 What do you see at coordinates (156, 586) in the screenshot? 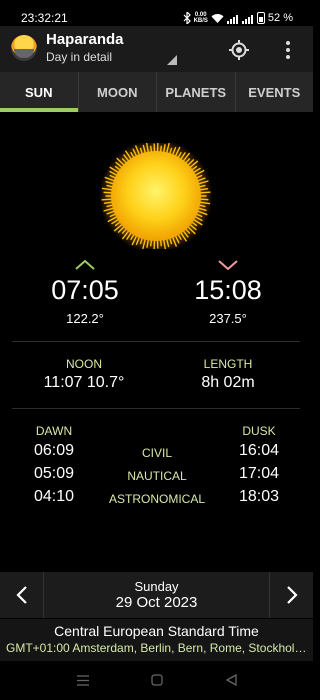
I see `selected-day: Sunday` at bounding box center [156, 586].